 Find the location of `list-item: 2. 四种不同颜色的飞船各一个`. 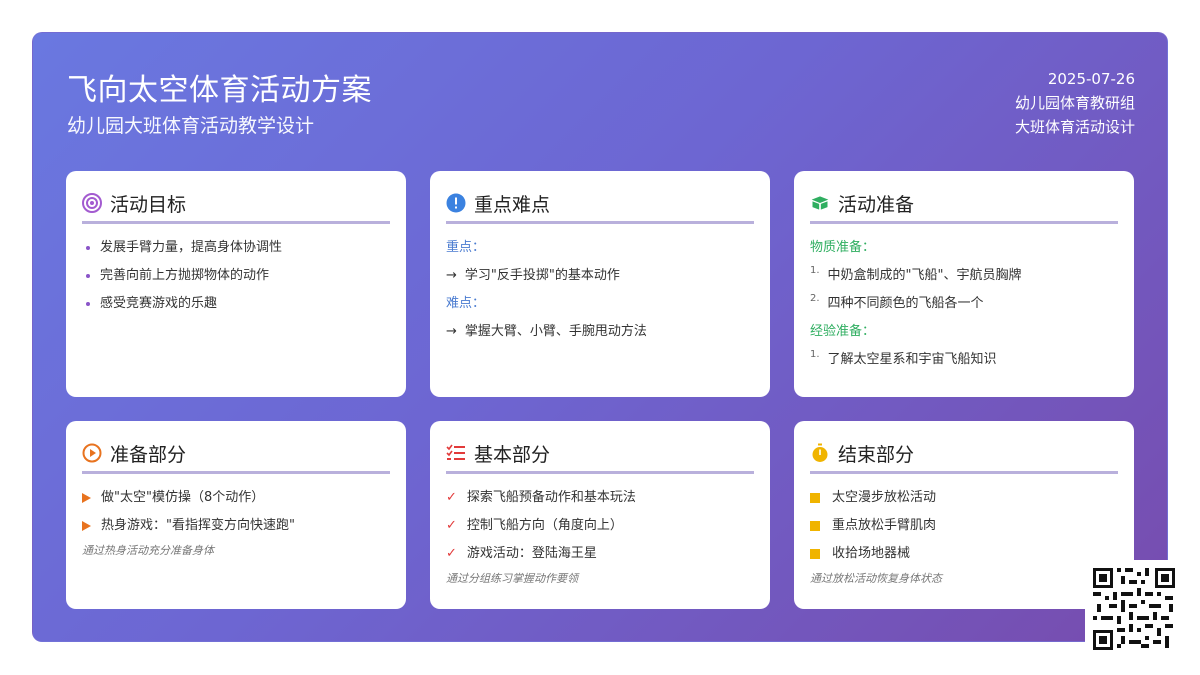

list-item: 2. 四种不同颜色的飞船各一个 is located at coordinates (897, 302).